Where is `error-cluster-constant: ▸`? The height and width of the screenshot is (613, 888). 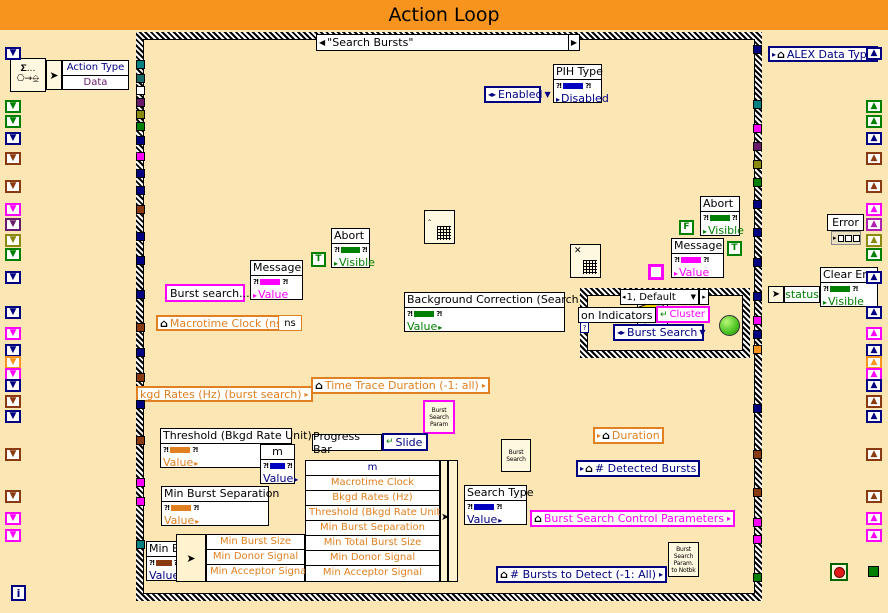
error-cluster-constant: ▸ is located at coordinates (846, 238).